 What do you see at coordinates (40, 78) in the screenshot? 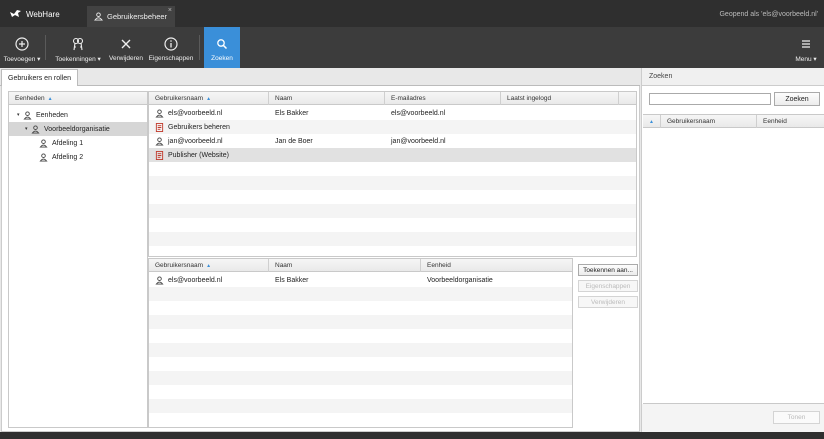
I see `tab-users-and-roles: Gebruikers en rollen` at bounding box center [40, 78].